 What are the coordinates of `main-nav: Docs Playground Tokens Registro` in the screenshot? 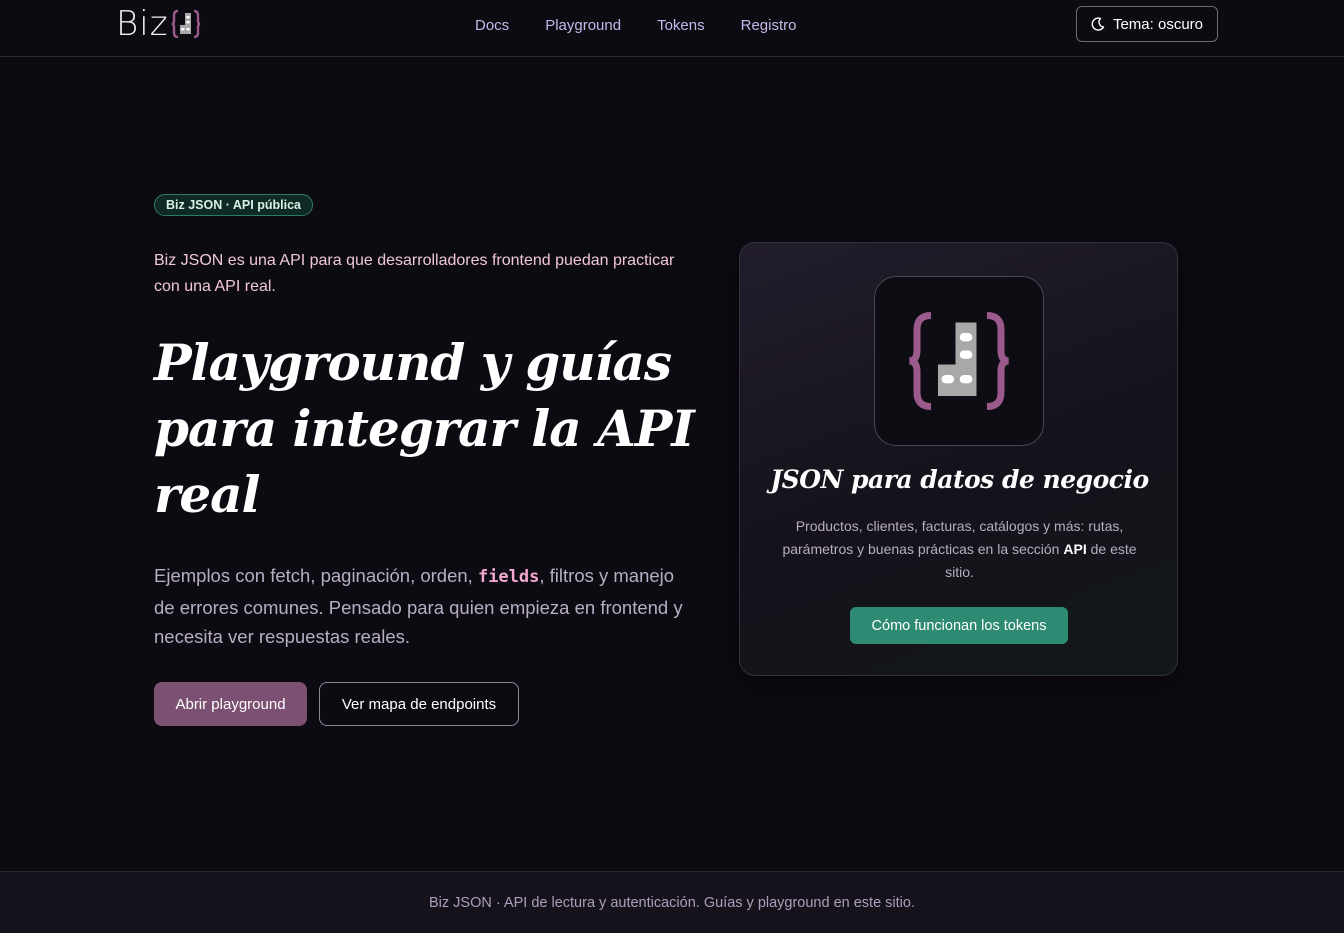 It's located at (635, 25).